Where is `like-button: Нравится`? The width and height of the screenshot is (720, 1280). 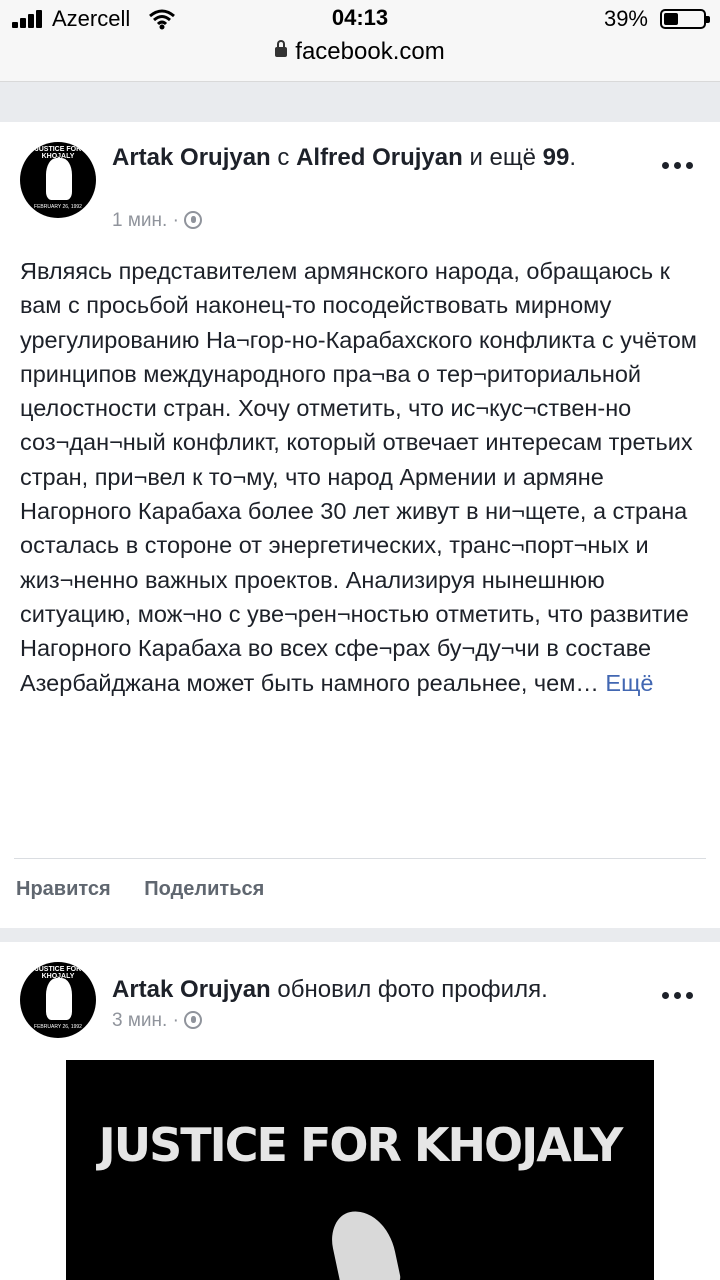 like-button: Нравится is located at coordinates (63, 889).